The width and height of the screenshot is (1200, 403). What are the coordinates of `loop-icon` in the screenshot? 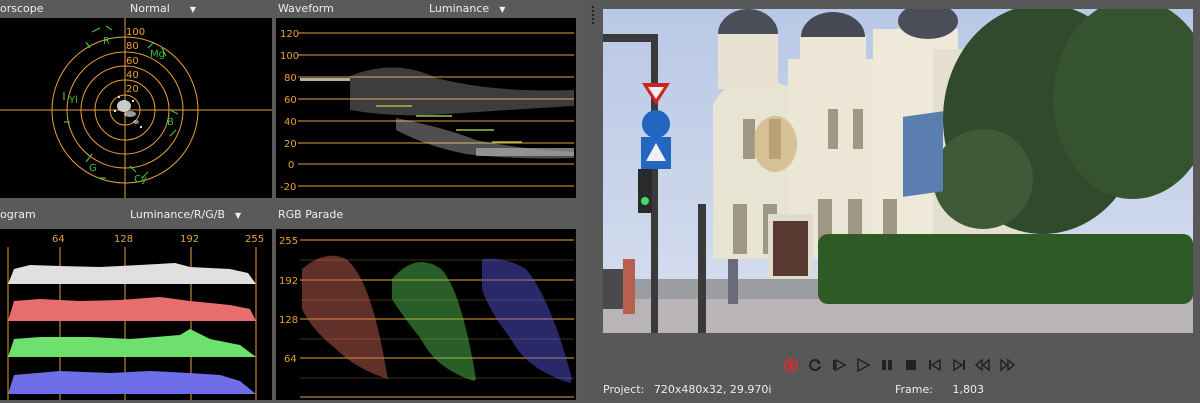 It's located at (815, 365).